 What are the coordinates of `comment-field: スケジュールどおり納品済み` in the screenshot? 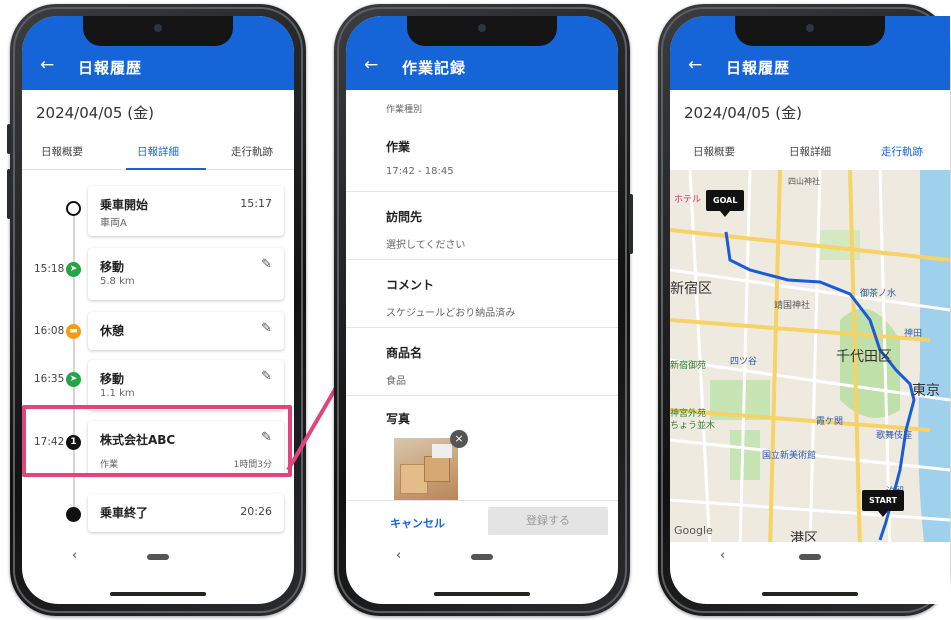 It's located at (450, 311).